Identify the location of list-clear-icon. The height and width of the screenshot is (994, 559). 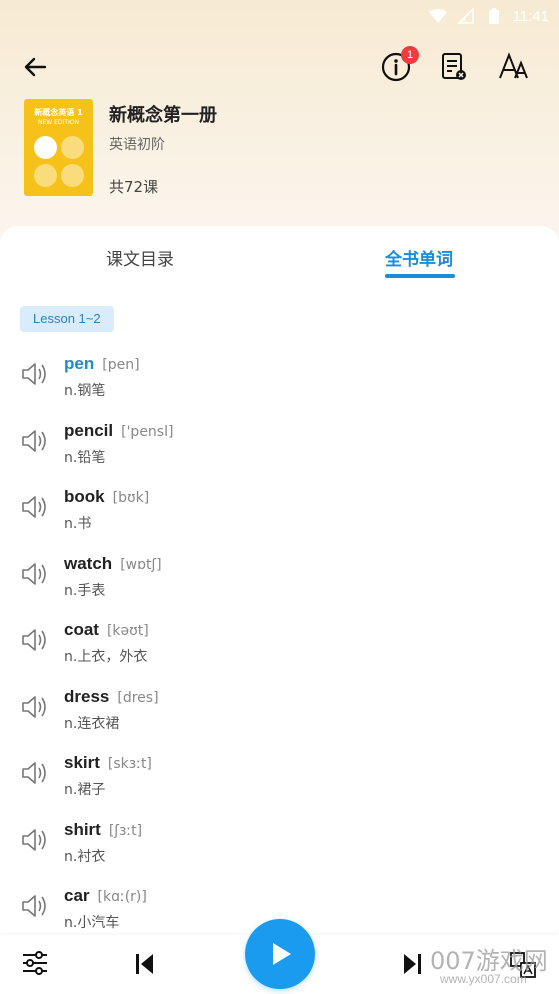
(454, 66).